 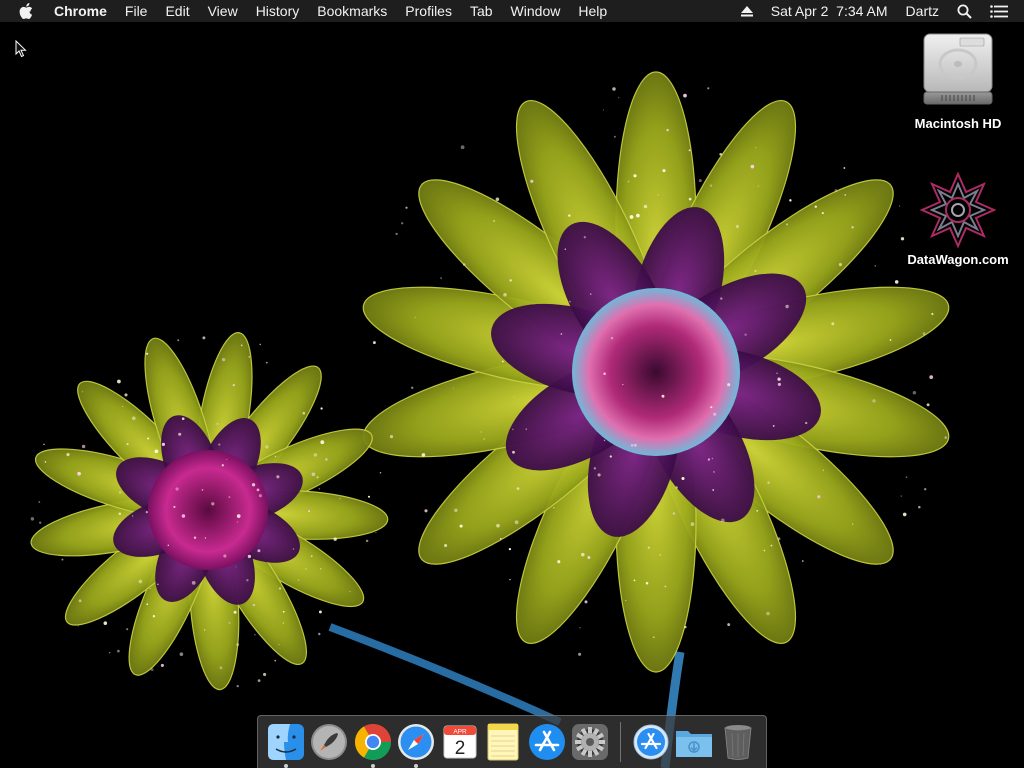 I want to click on menu-edit: Edit, so click(x=177, y=11).